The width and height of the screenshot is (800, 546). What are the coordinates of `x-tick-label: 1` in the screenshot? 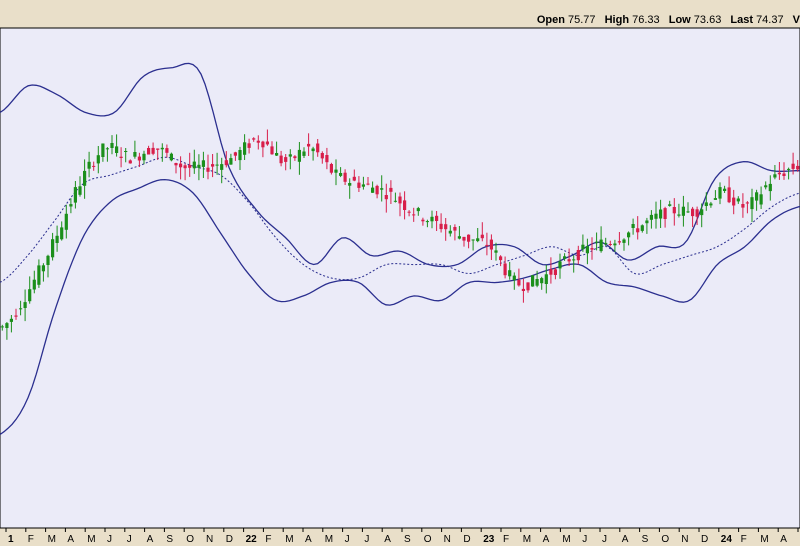 It's located at (11, 539).